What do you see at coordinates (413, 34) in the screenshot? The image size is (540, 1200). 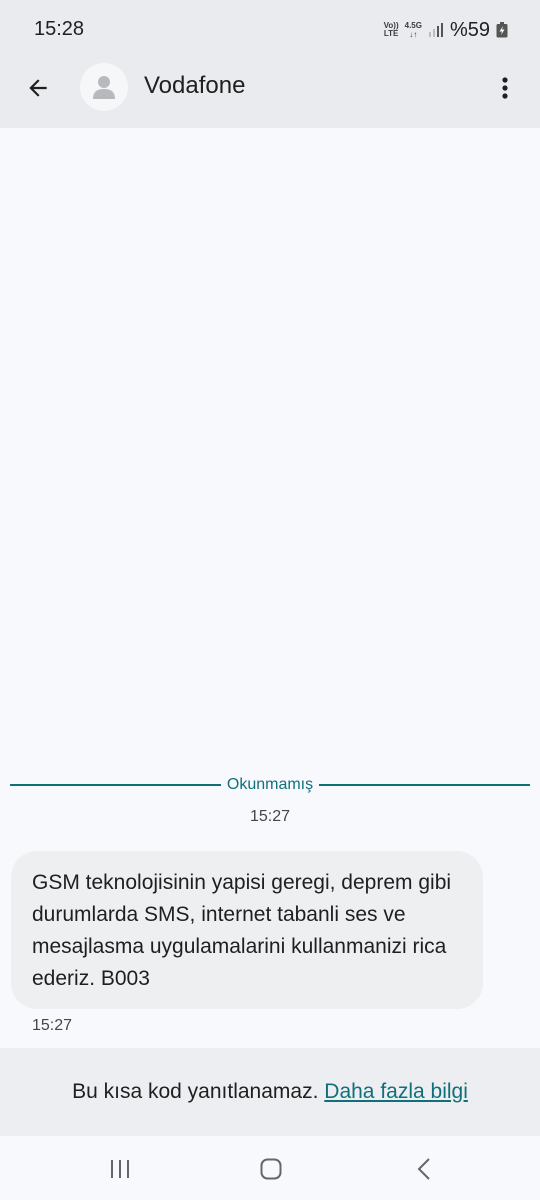 I see `data-arrows-icon: ↓↑` at bounding box center [413, 34].